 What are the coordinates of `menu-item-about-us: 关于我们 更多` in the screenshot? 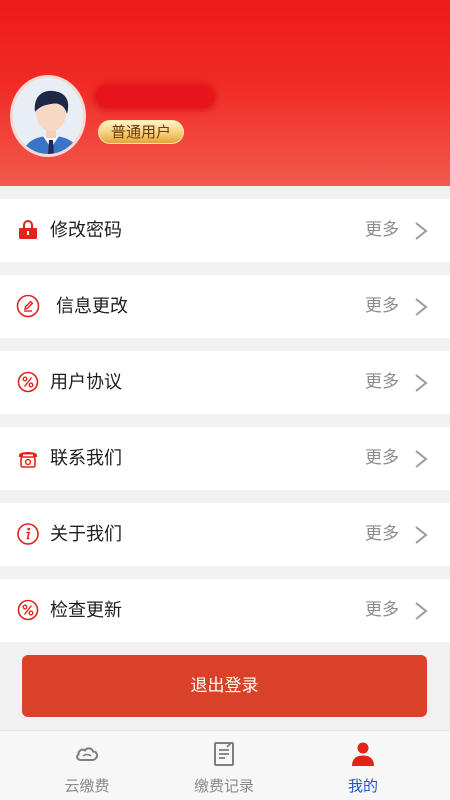 It's located at (225, 534).